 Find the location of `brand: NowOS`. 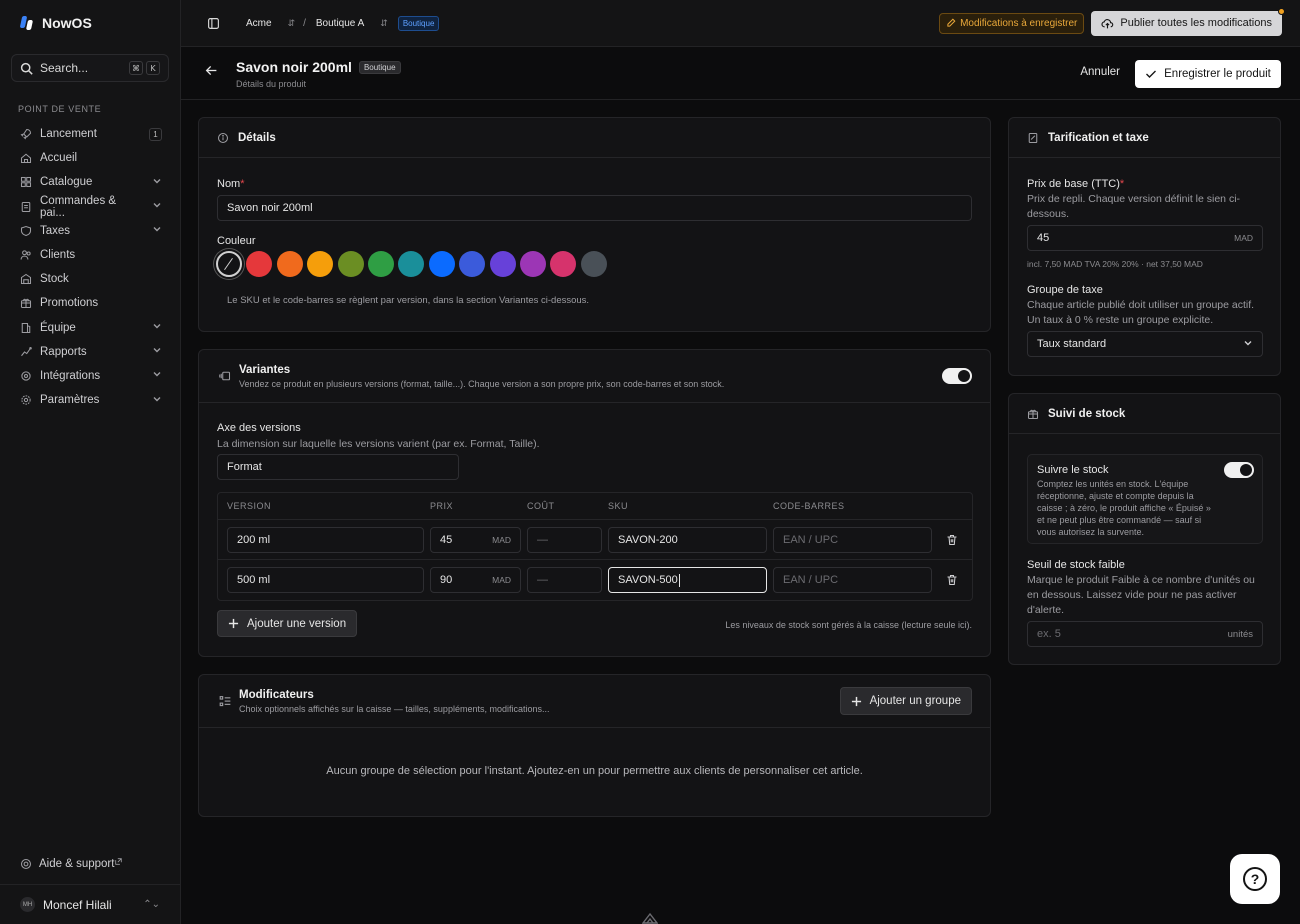

brand: NowOS is located at coordinates (55, 23).